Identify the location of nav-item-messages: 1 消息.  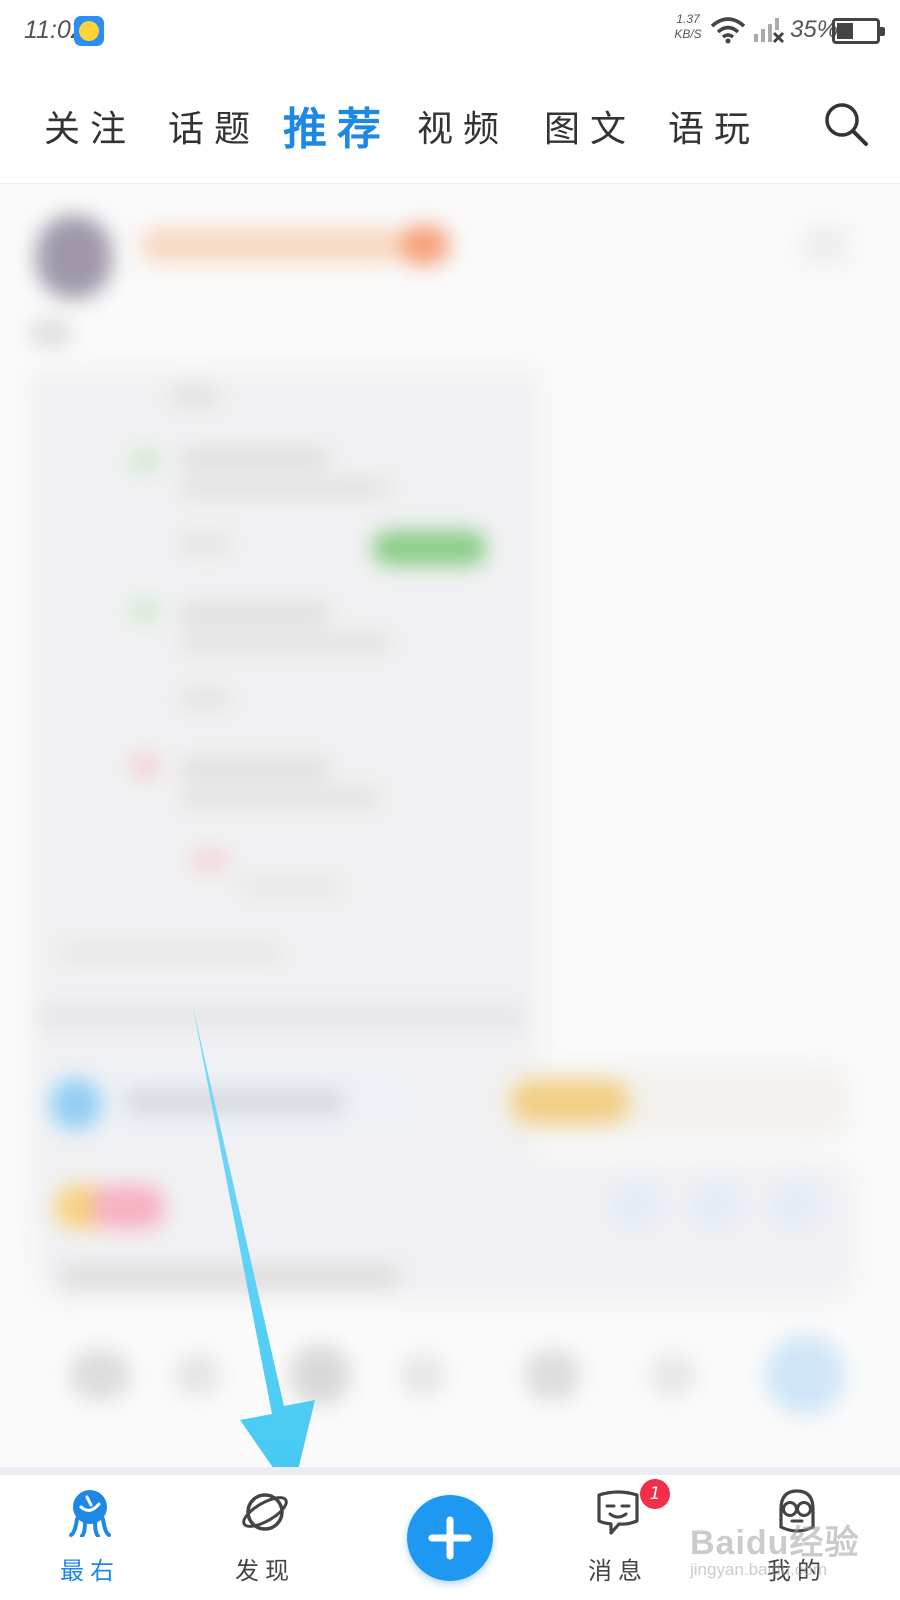
(618, 1537).